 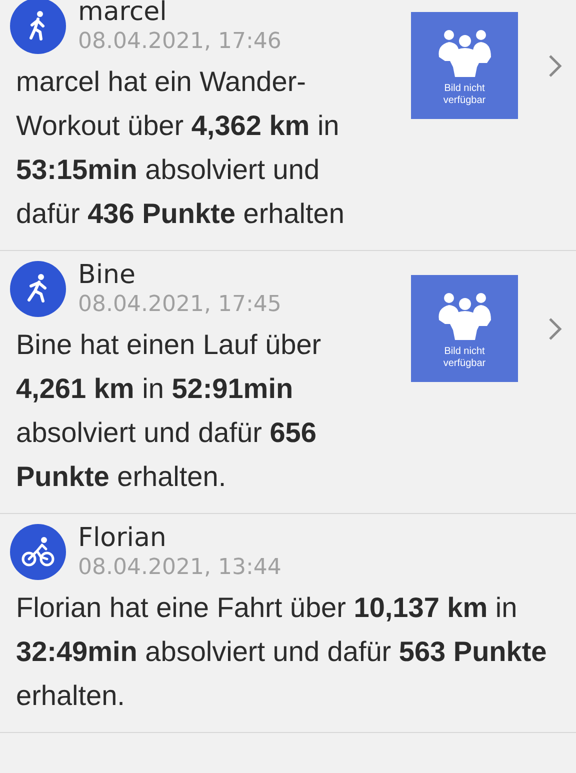 I want to click on activity-date: 08.04.2021, 17:45, so click(x=180, y=305).